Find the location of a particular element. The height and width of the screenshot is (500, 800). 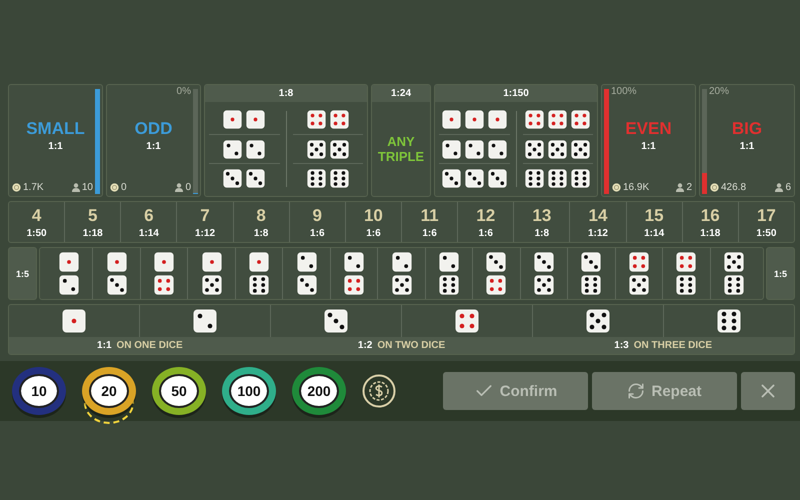

bet-percent: 100% is located at coordinates (624, 91).